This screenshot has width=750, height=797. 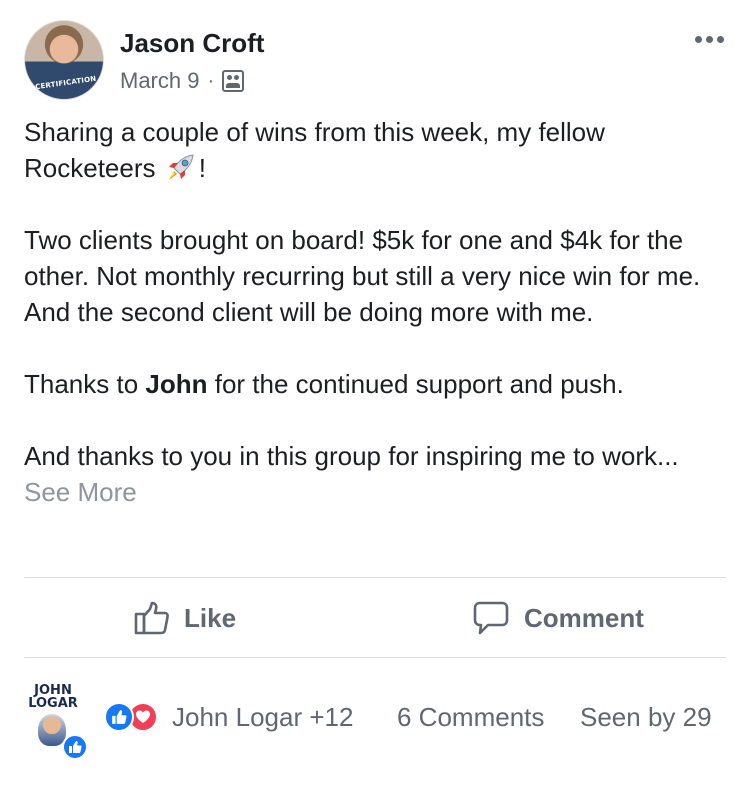 I want to click on exclaim-text: !, so click(x=202, y=168).